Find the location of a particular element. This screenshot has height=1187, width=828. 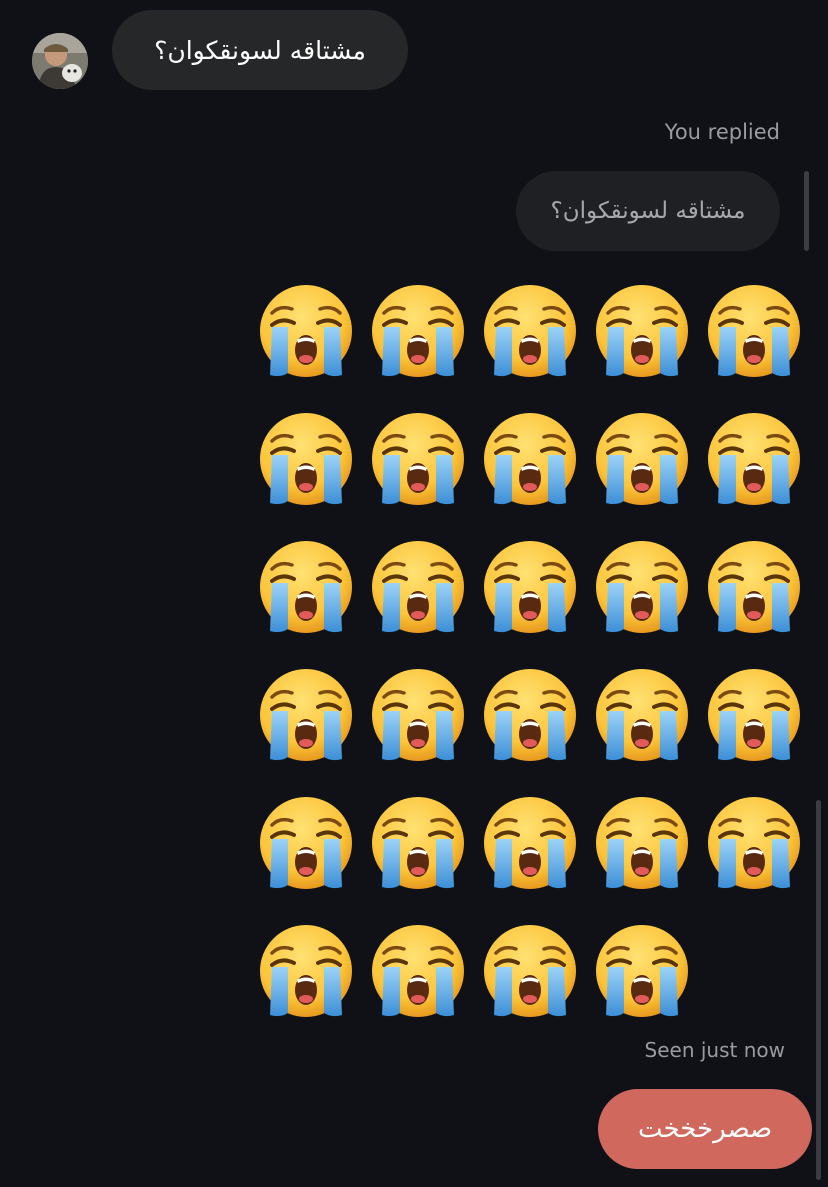

quoted-message-bubble: مشتاقه لسونقكوان؟ is located at coordinates (648, 211).